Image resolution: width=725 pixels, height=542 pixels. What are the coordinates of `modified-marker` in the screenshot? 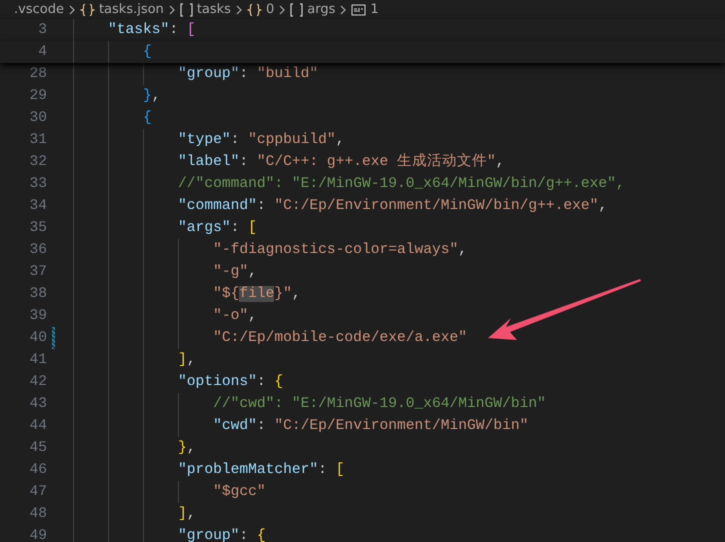 It's located at (53, 338).